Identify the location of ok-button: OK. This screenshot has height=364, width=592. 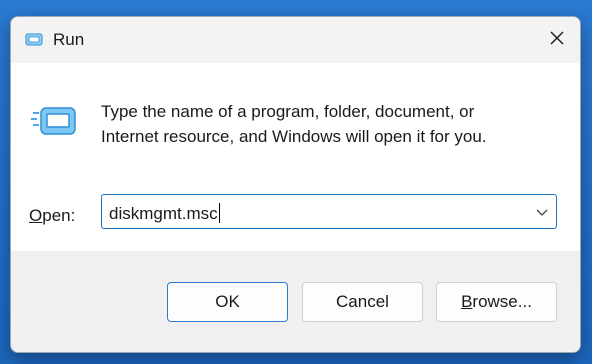
(227, 302).